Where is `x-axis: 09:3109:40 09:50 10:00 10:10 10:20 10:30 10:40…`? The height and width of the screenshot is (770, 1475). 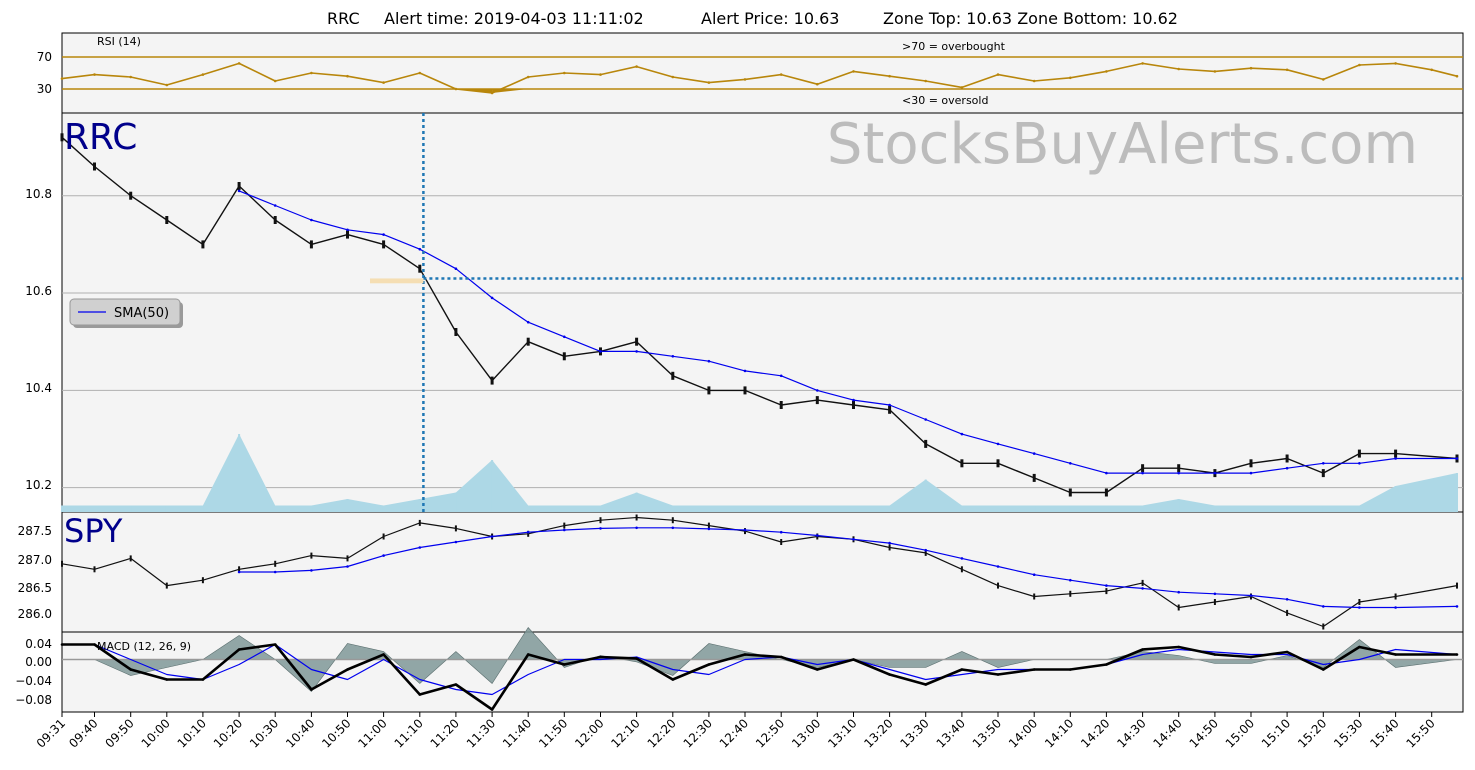
x-axis: 09:3109:40 09:50 10:00 10:10 10:20 10:30 10:40… is located at coordinates (736, 731).